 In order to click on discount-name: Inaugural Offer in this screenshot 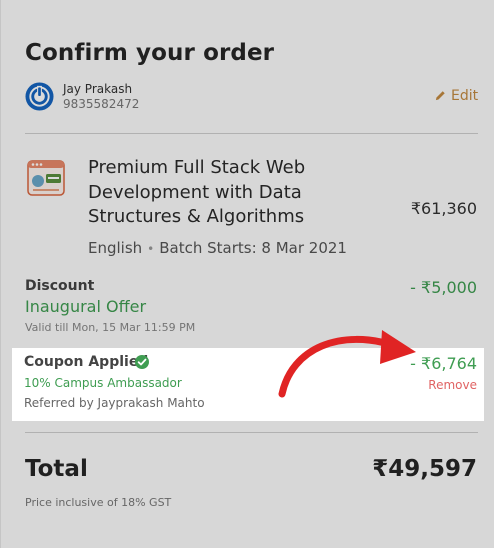, I will do `click(86, 306)`.